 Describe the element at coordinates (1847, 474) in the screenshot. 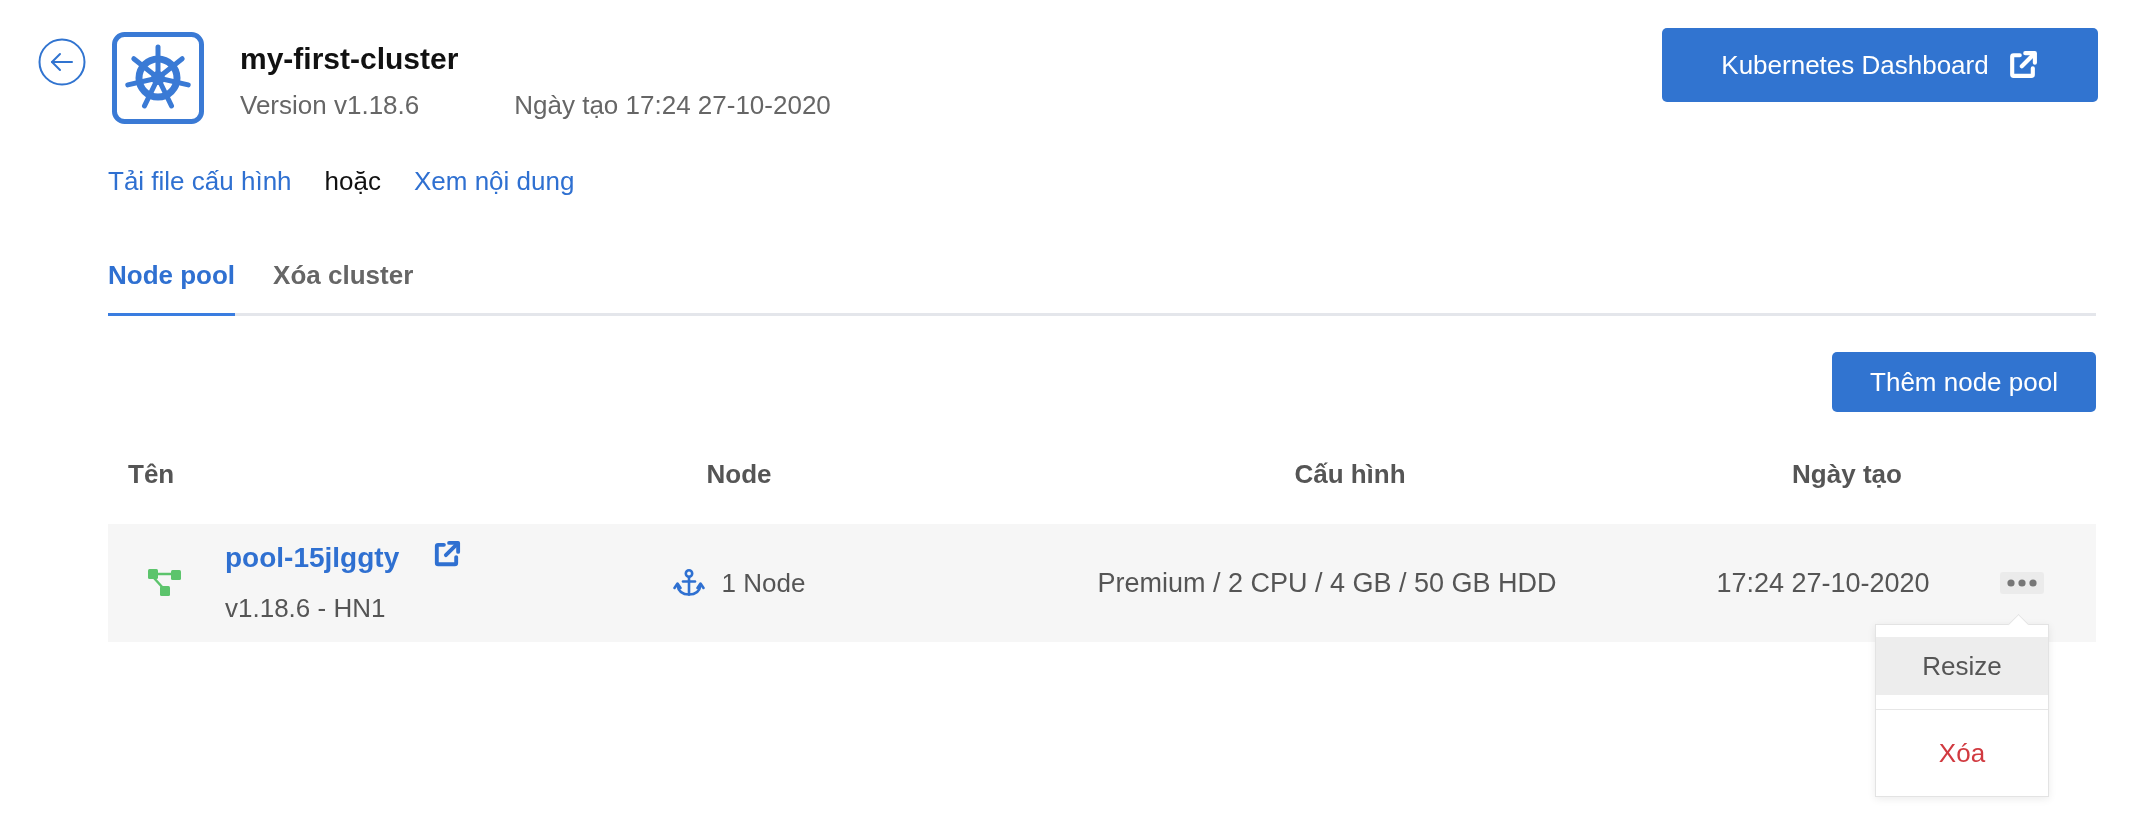

I see `column-header: Ngày tạo` at that location.